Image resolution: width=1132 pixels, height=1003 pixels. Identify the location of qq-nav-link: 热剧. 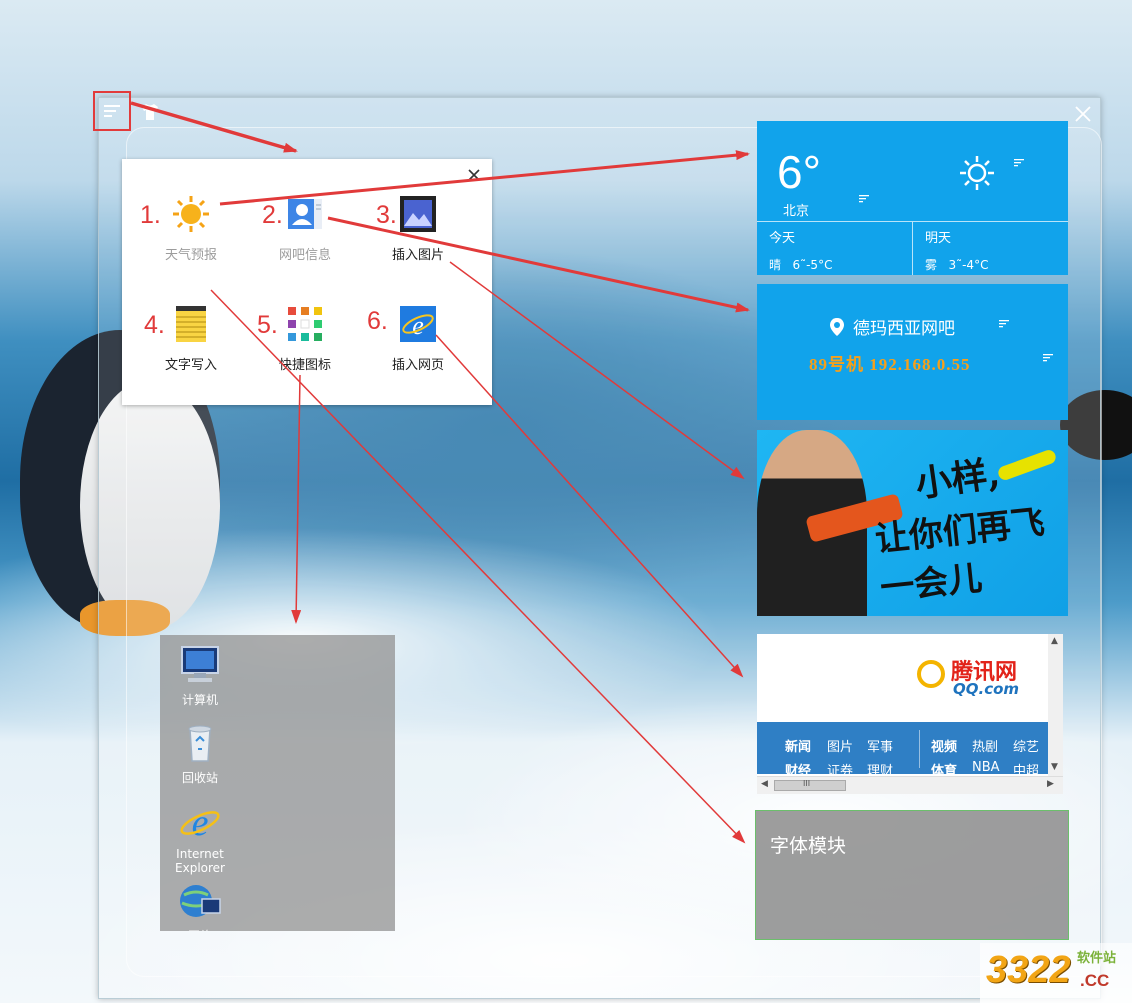
(985, 745).